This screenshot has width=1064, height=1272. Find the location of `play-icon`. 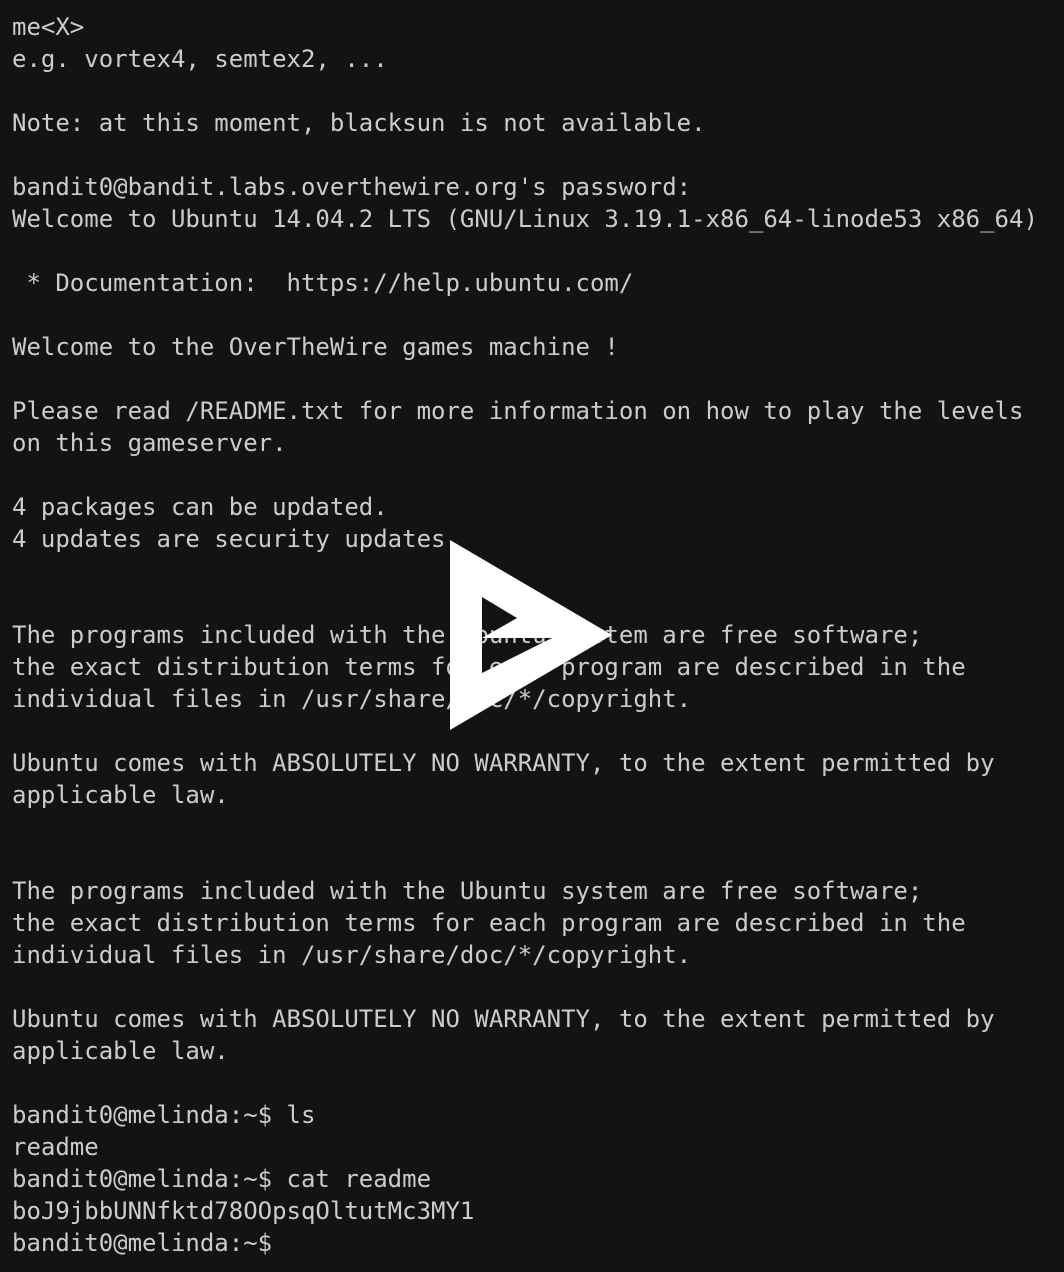

play-icon is located at coordinates (531, 635).